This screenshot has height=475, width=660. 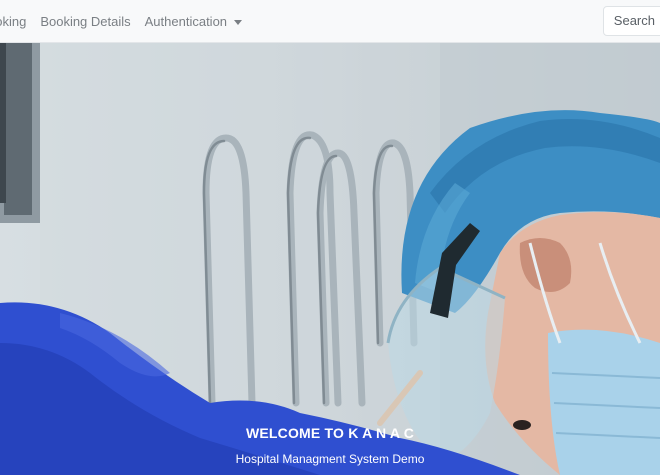 I want to click on nav-dropdown-label: Authentication, so click(x=186, y=21).